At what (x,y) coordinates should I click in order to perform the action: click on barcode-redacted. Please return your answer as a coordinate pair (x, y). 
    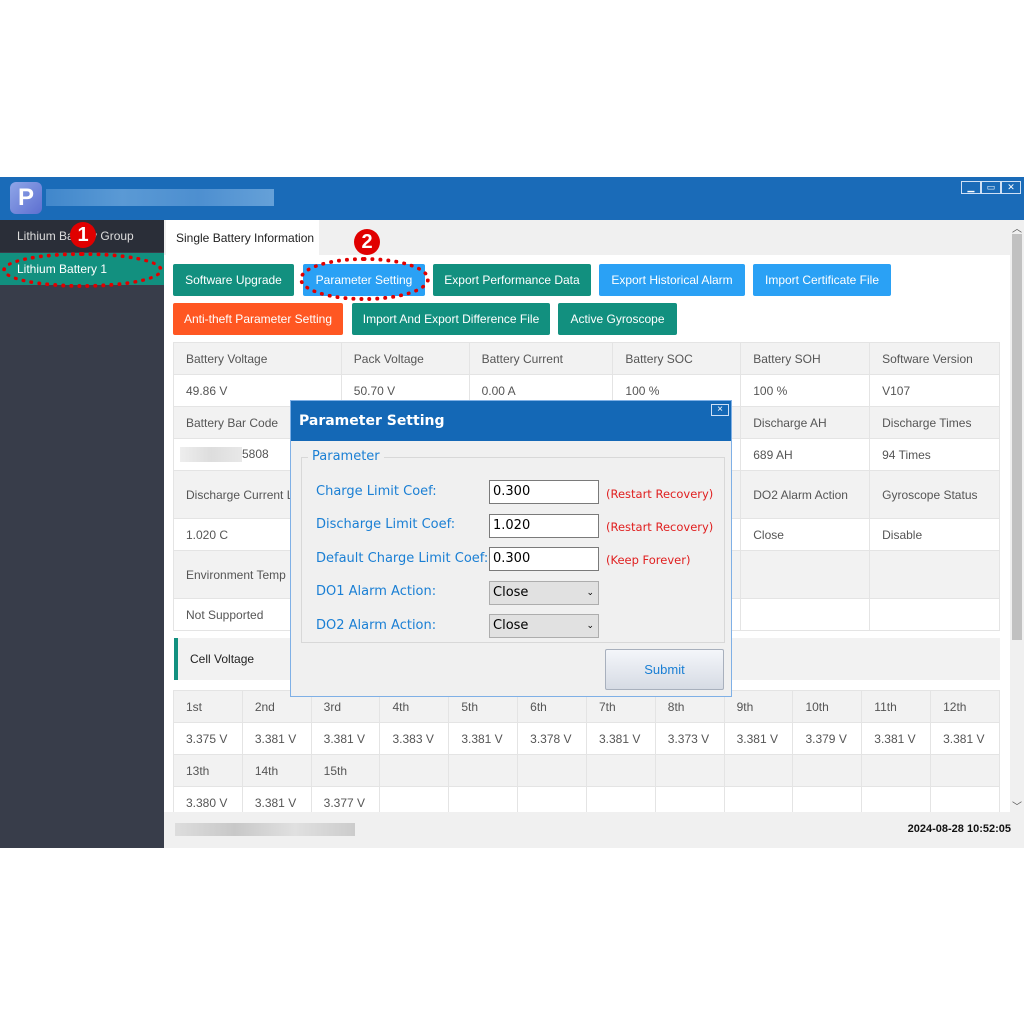
    Looking at the image, I should click on (211, 455).